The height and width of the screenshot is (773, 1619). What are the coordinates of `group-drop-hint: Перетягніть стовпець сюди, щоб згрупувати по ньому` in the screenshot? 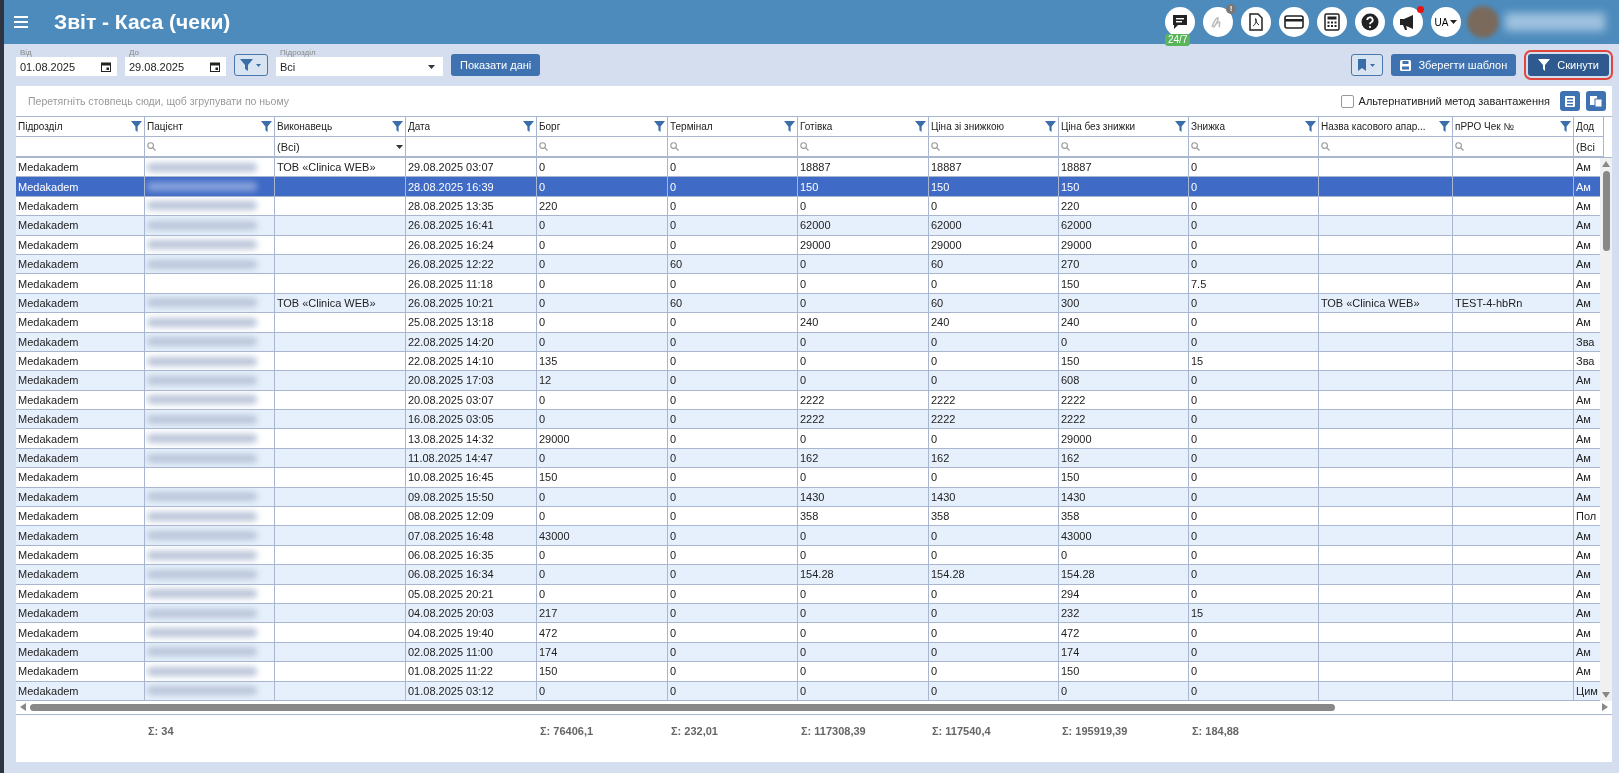 It's located at (159, 101).